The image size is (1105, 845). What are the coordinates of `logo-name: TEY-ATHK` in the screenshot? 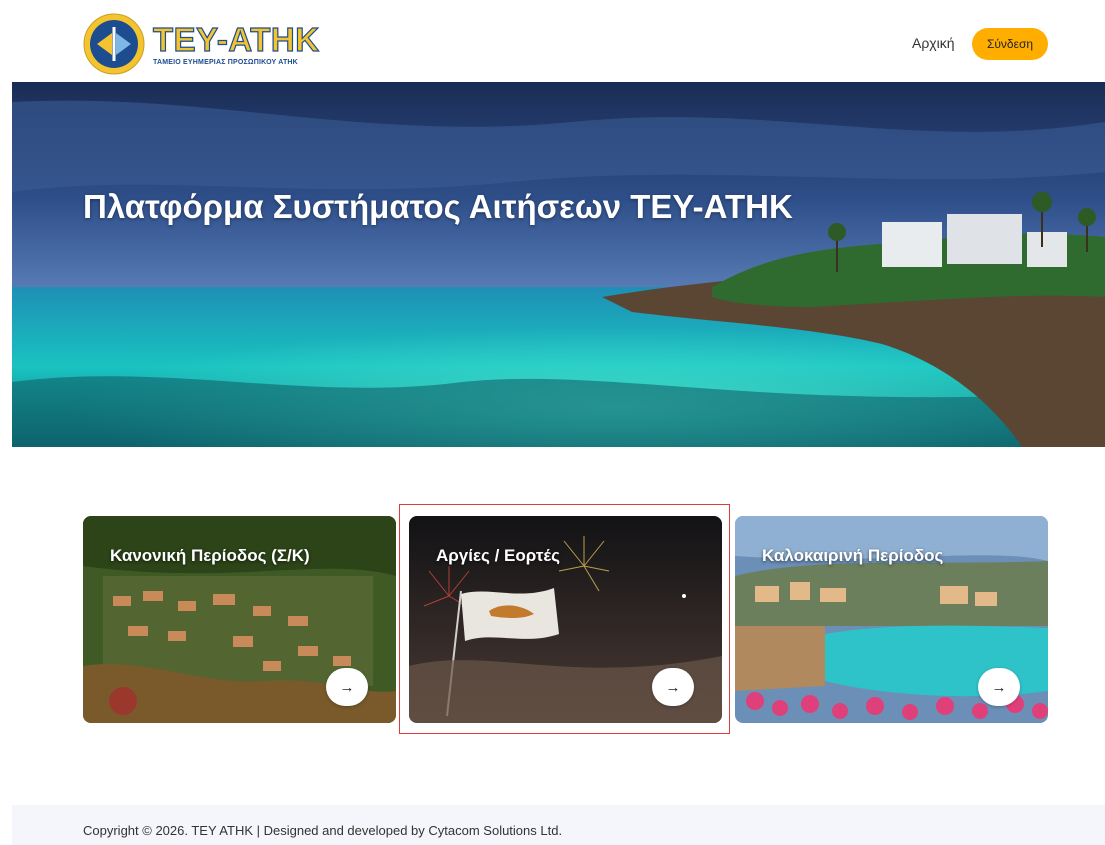 It's located at (236, 39).